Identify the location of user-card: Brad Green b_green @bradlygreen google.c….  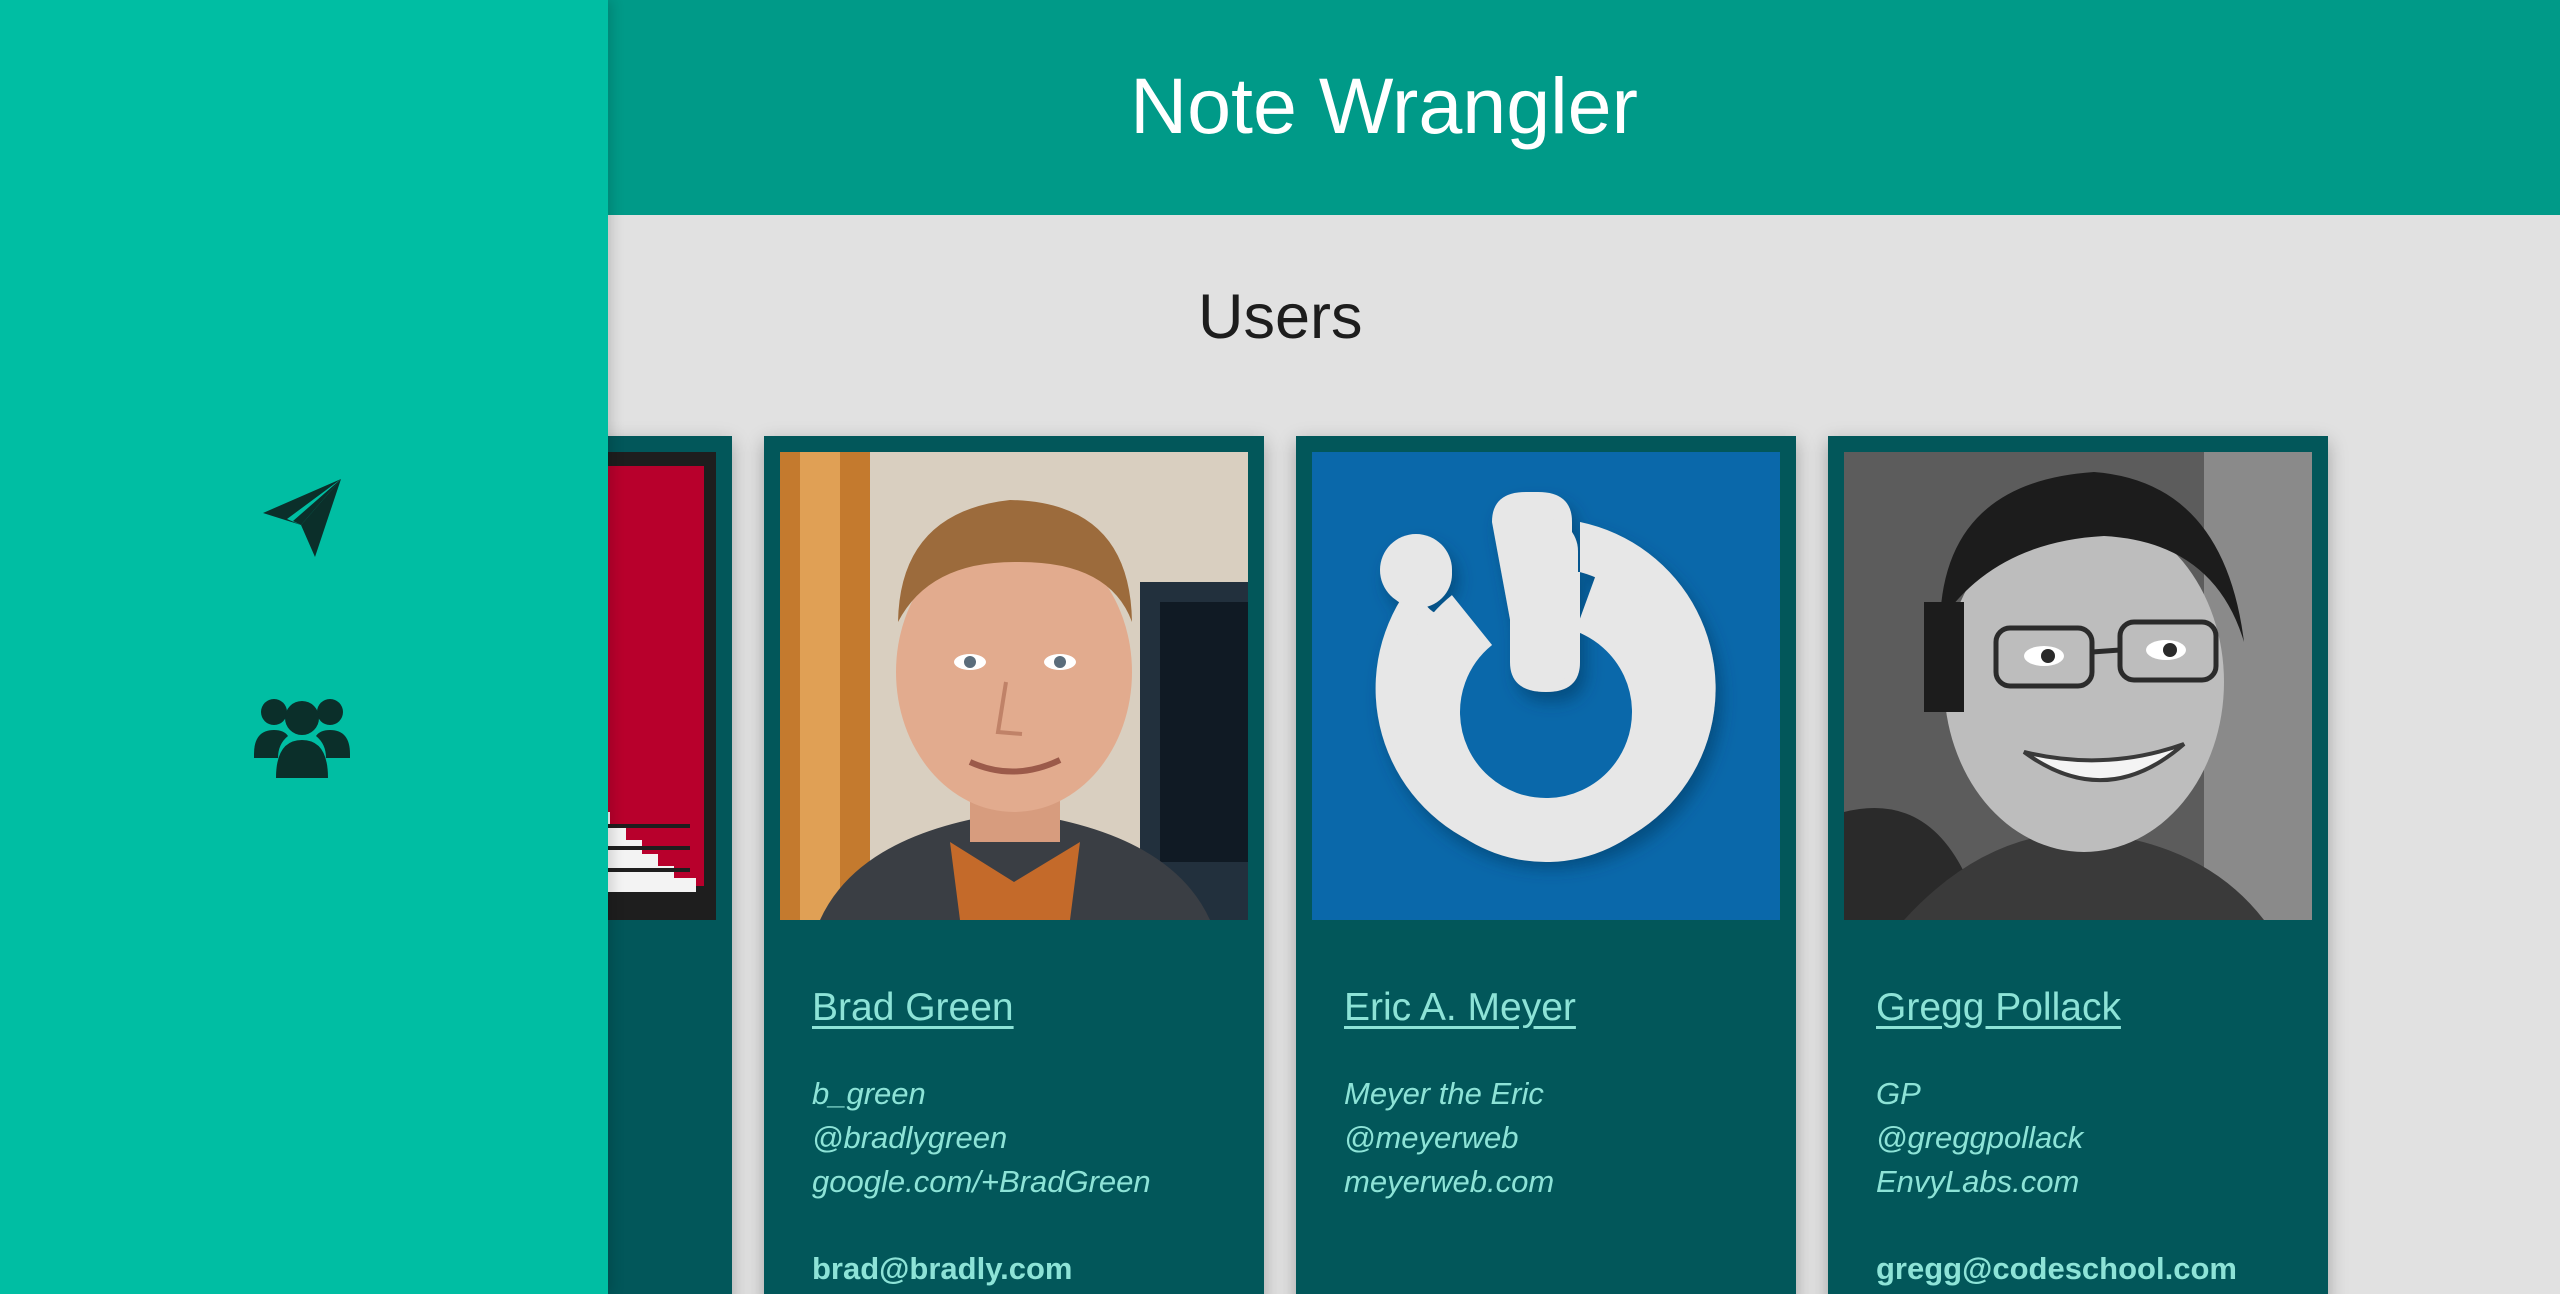
(1014, 865).